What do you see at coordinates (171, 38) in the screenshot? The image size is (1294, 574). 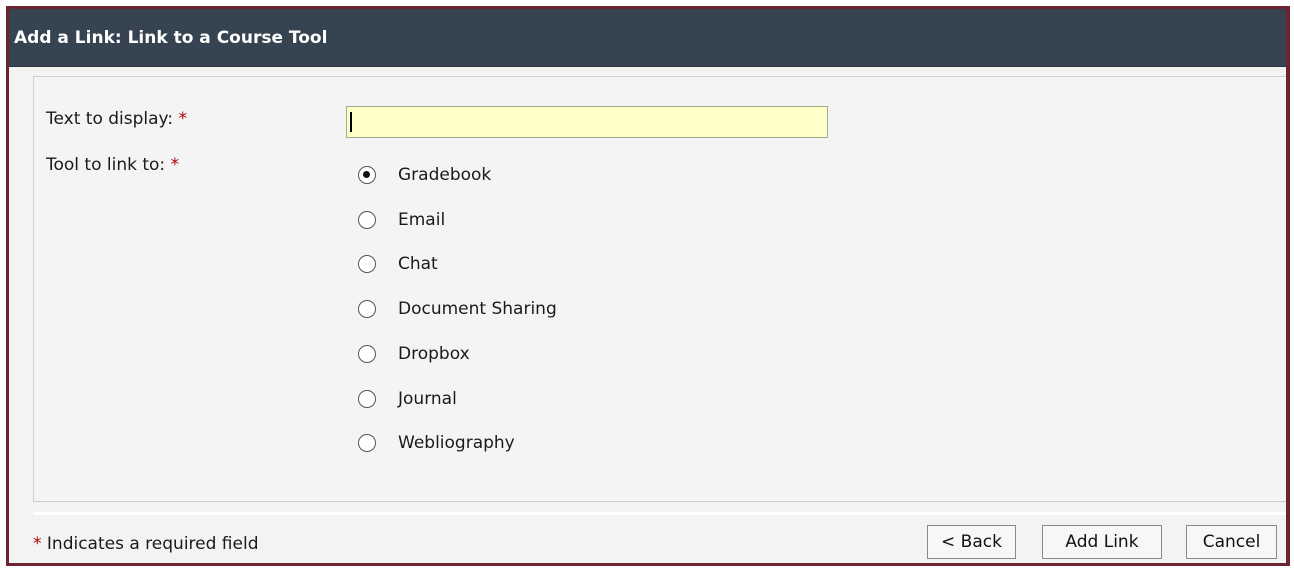 I see `dialog-title: Add a Link: Link to a Course Tool` at bounding box center [171, 38].